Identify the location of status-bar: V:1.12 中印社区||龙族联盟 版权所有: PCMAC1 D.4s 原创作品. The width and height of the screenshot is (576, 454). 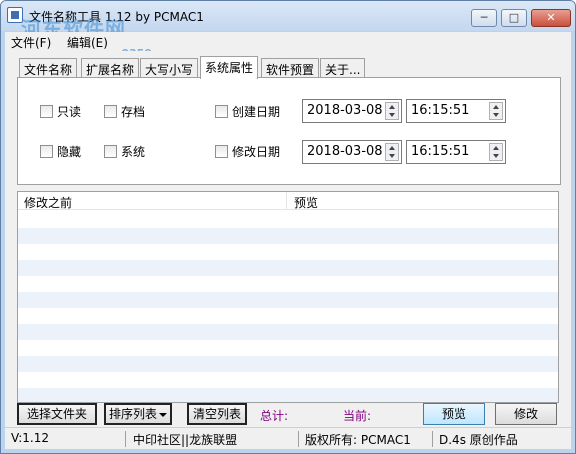
(288, 438).